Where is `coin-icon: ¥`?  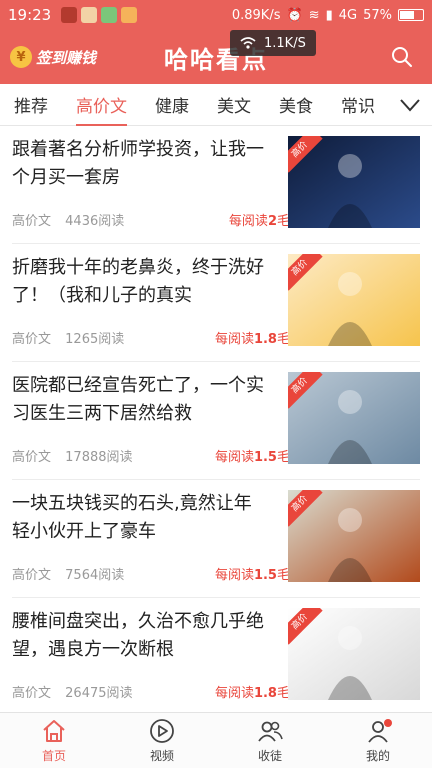
coin-icon: ¥ is located at coordinates (21, 57).